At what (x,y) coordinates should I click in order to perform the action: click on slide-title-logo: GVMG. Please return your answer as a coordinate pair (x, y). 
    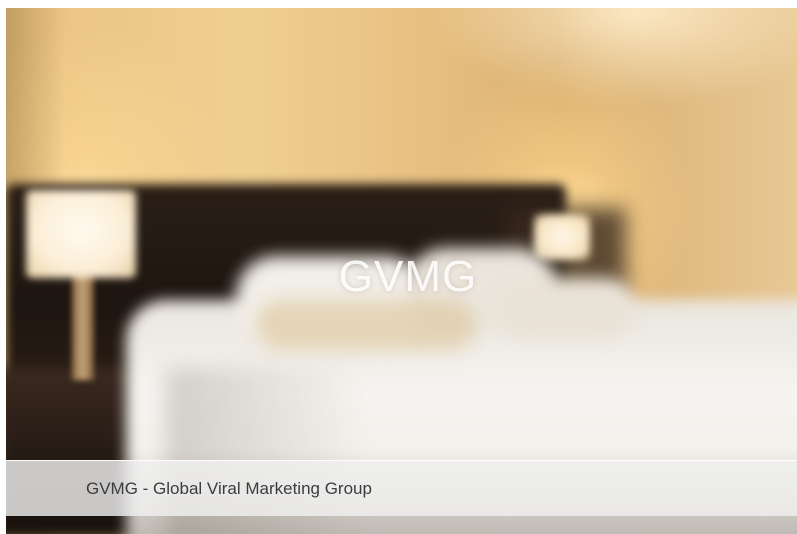
    Looking at the image, I should click on (408, 276).